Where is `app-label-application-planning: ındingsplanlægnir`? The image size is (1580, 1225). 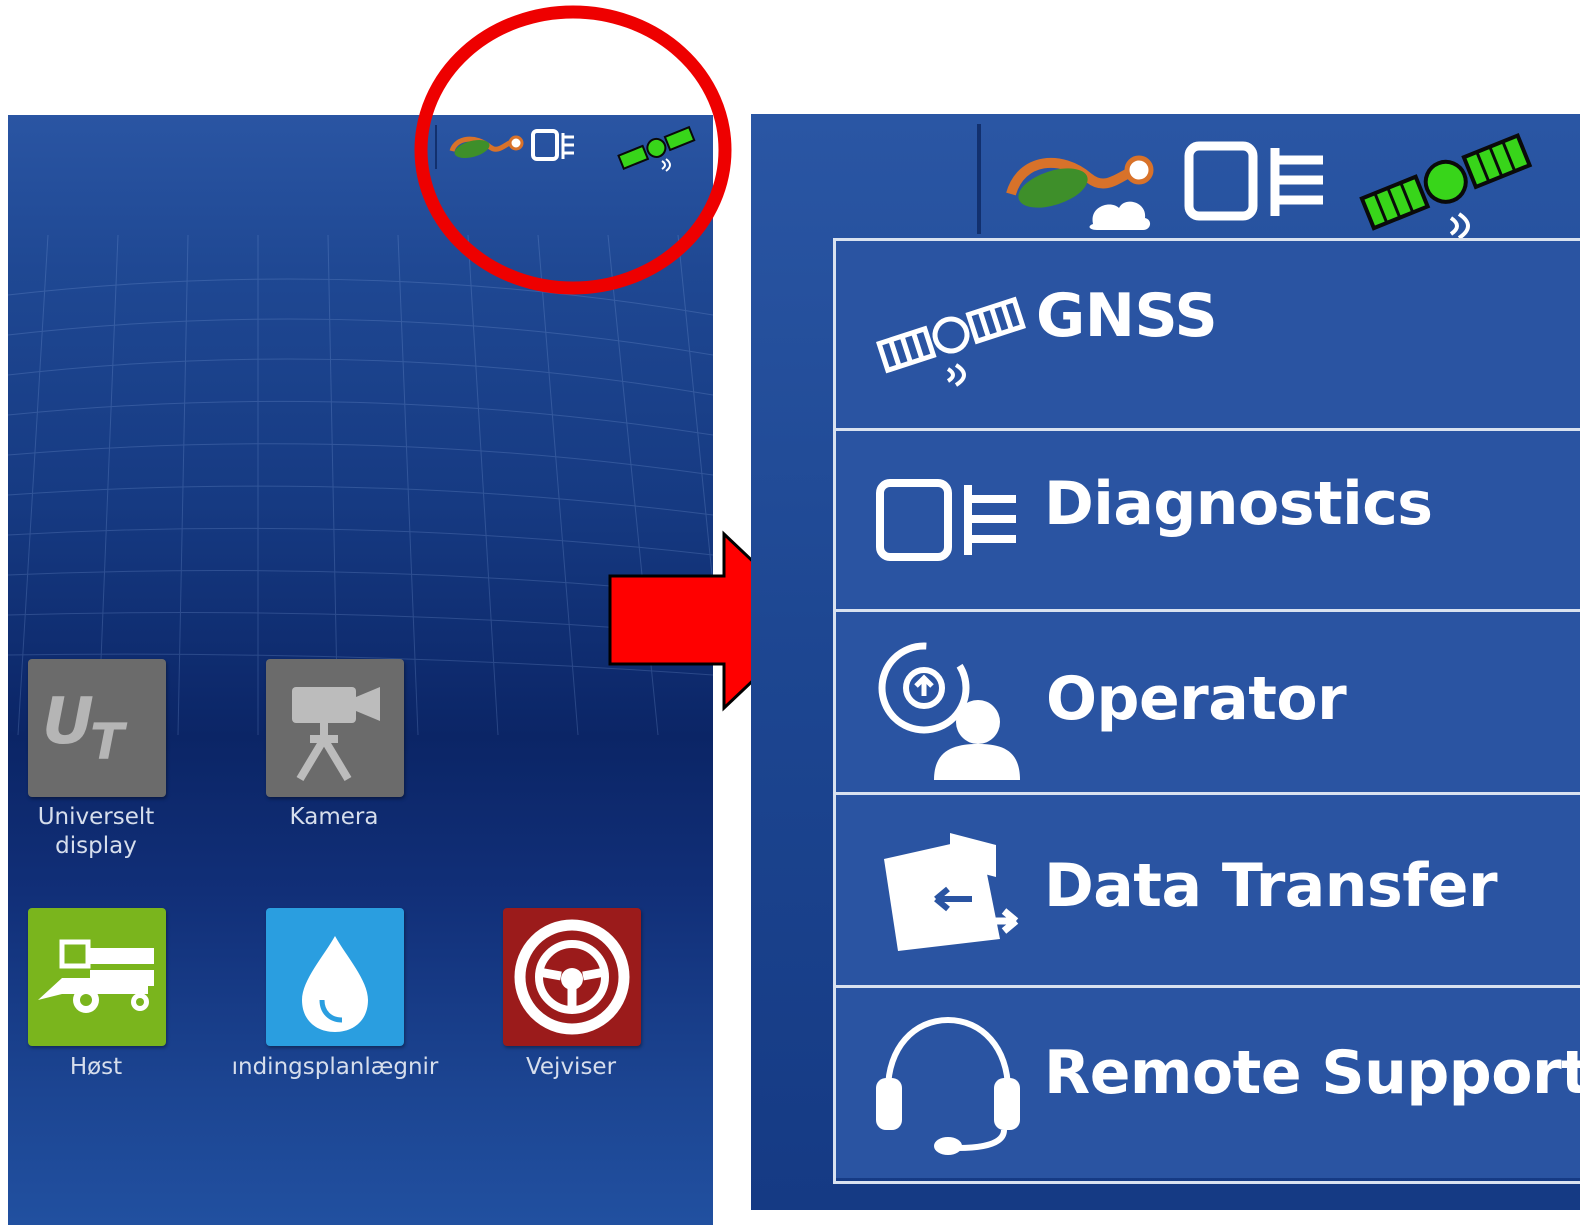 app-label-application-planning: ındingsplanlægnir is located at coordinates (335, 1067).